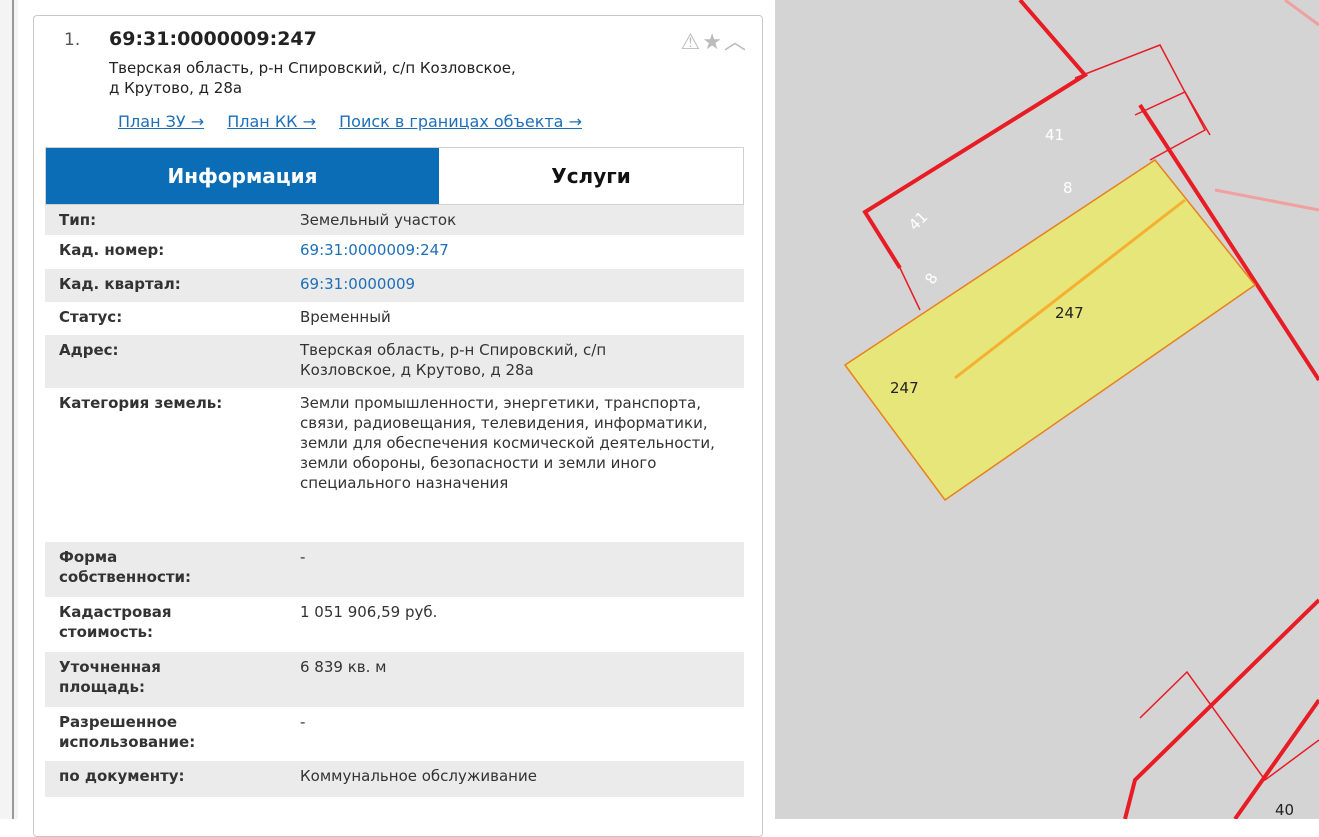  What do you see at coordinates (141, 403) in the screenshot?
I see `row-key: Категория земель:` at bounding box center [141, 403].